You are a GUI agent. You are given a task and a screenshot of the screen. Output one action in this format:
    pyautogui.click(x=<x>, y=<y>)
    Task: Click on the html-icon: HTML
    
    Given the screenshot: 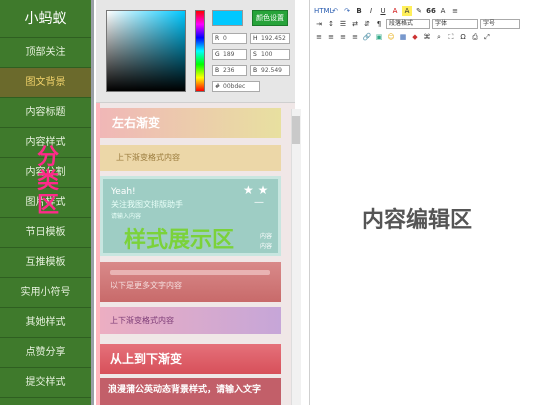 What is the action you would take?
    pyautogui.click(x=323, y=11)
    